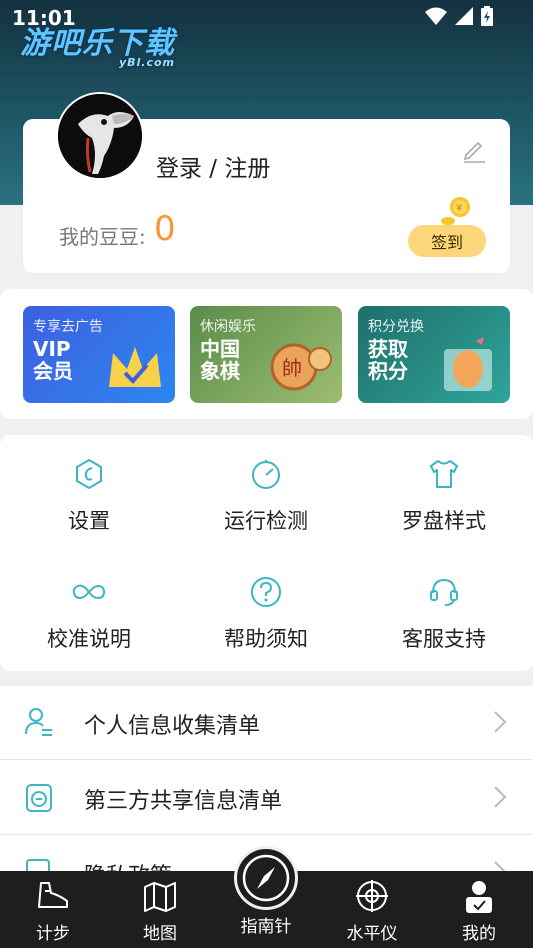 The width and height of the screenshot is (533, 948). What do you see at coordinates (444, 507) in the screenshot?
I see `grid-item-compass-style: 罗盘样式` at bounding box center [444, 507].